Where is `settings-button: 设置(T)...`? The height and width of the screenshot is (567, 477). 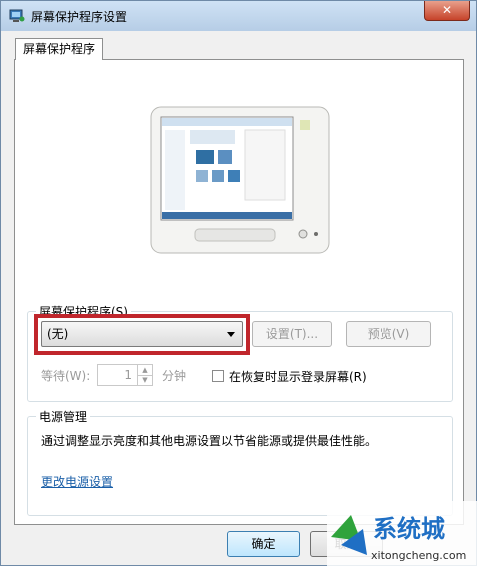 settings-button: 设置(T)... is located at coordinates (292, 334).